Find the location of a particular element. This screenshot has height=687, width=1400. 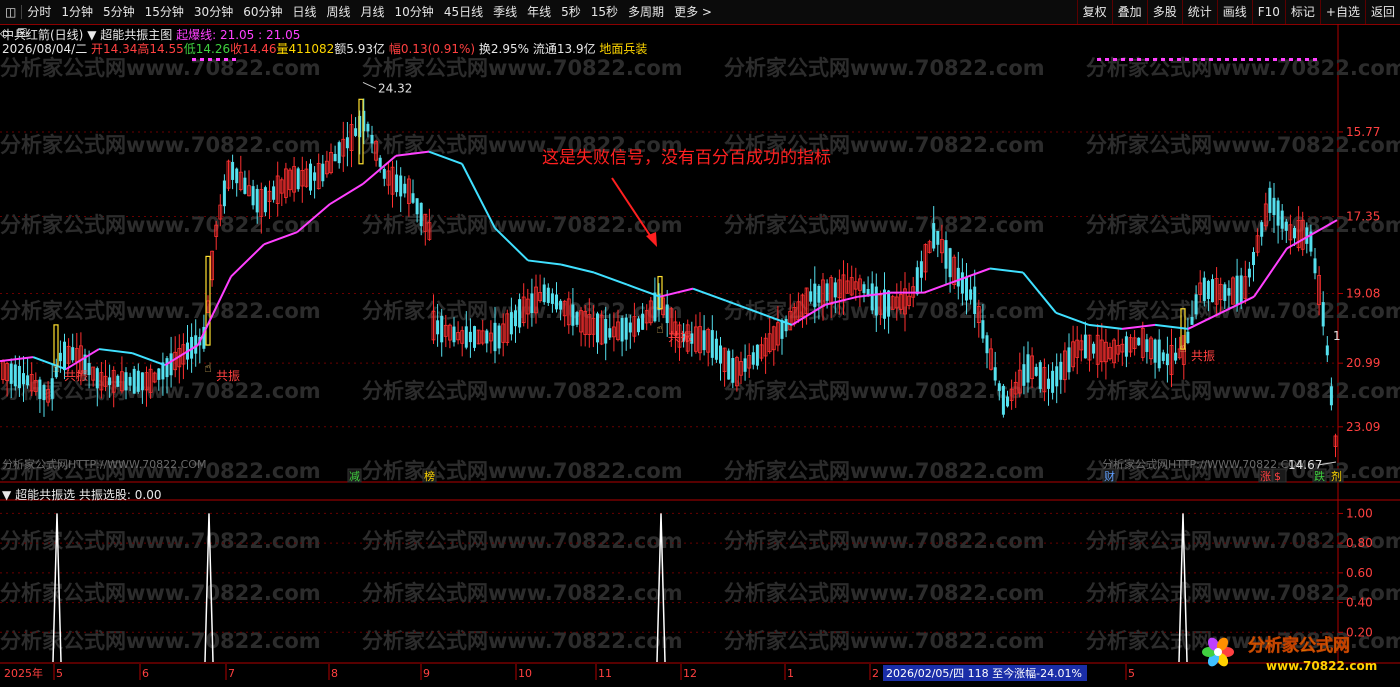

sub-tick-label: 0.40 is located at coordinates (1359, 603).